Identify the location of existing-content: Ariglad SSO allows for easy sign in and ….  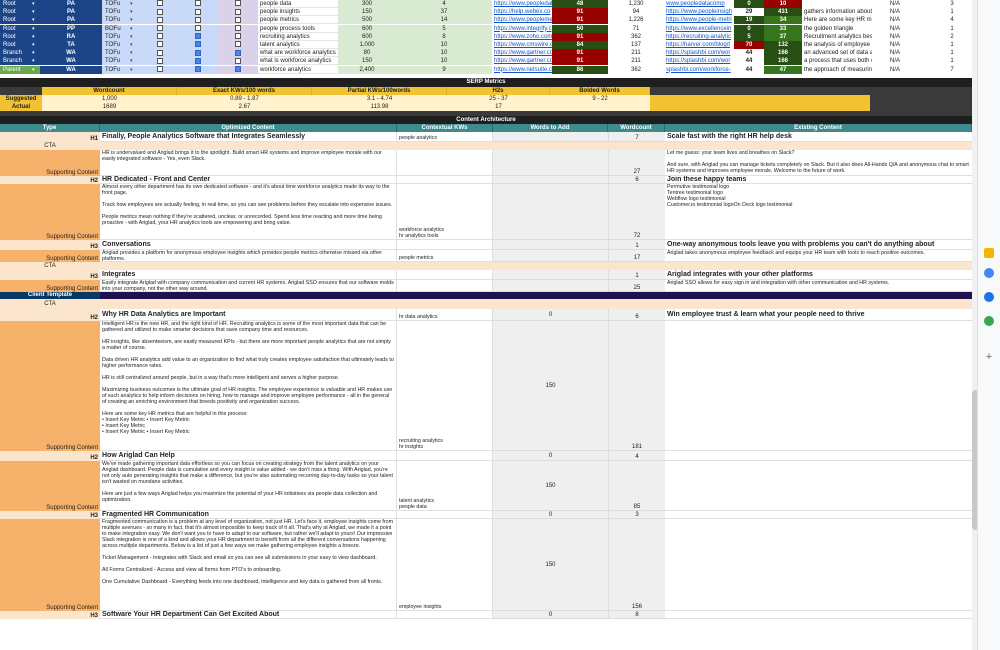
(818, 286).